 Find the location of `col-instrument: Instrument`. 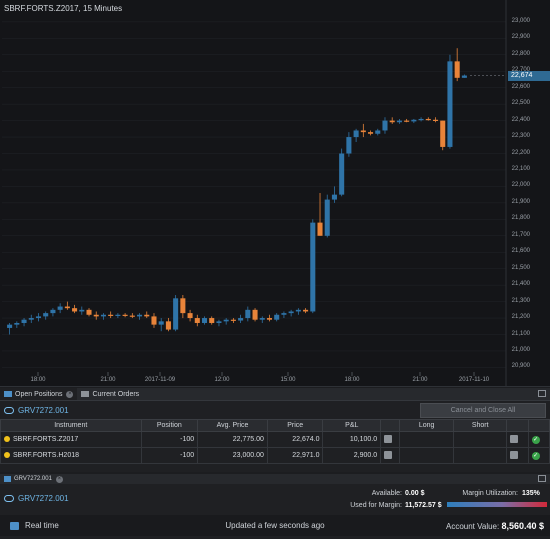

col-instrument: Instrument is located at coordinates (71, 425).